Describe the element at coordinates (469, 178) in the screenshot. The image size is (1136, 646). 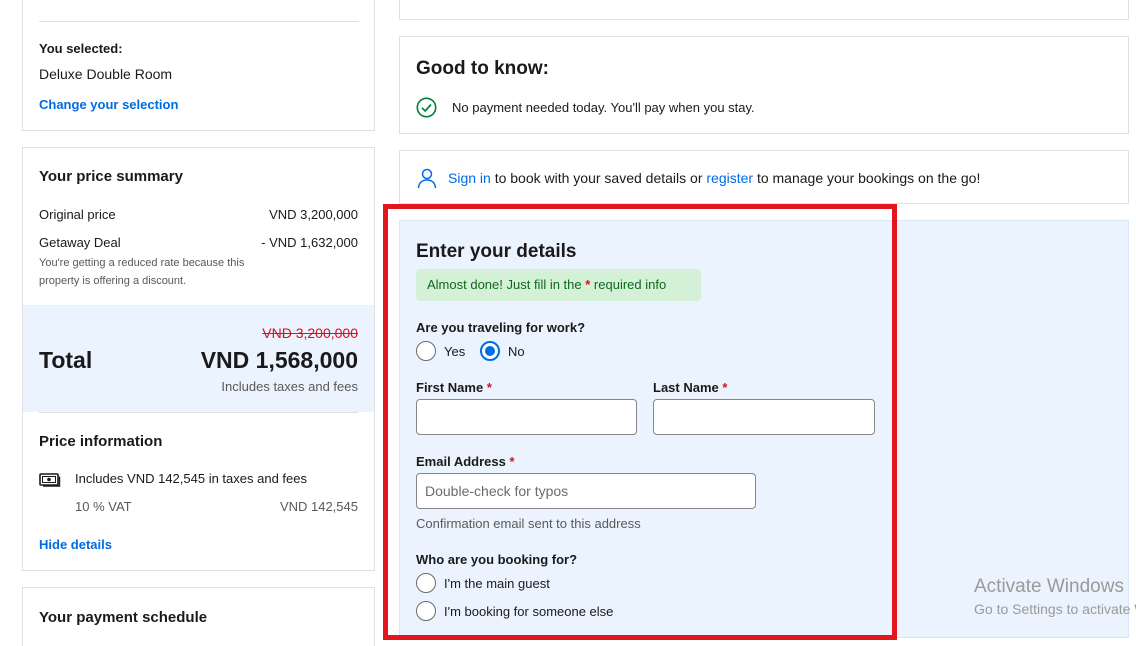
I see `sign-in-link: Sign in` at that location.